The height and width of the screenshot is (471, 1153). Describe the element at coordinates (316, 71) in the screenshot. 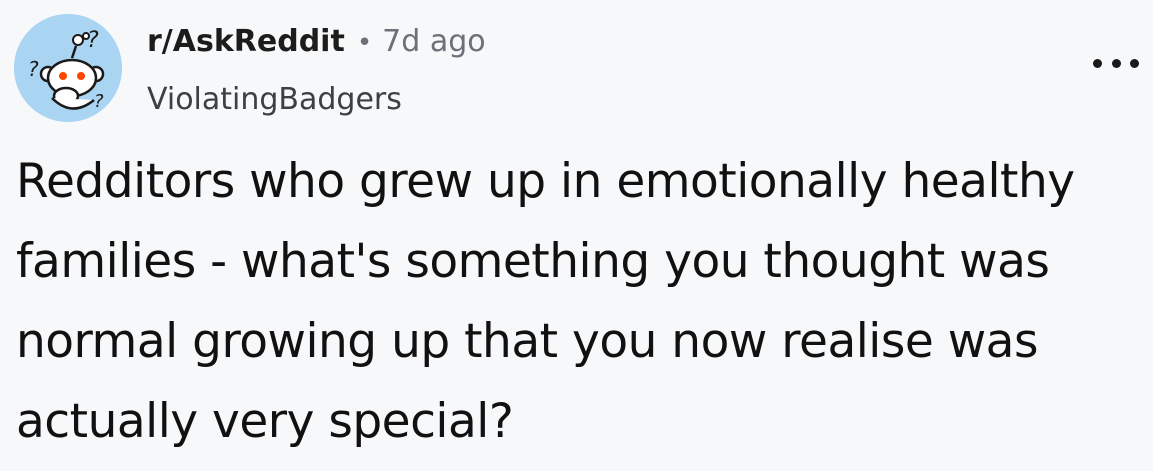

I see `post-meta: r/AskReddit • 7d ago ViolatingBadgers` at that location.